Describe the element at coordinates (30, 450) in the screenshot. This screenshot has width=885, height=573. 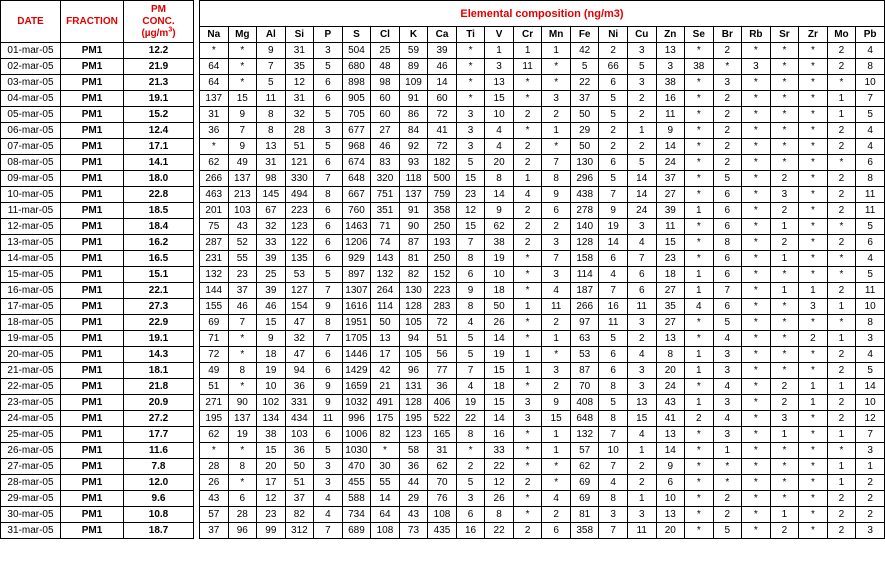
I see `date-cell: 26-mar-05` at that location.